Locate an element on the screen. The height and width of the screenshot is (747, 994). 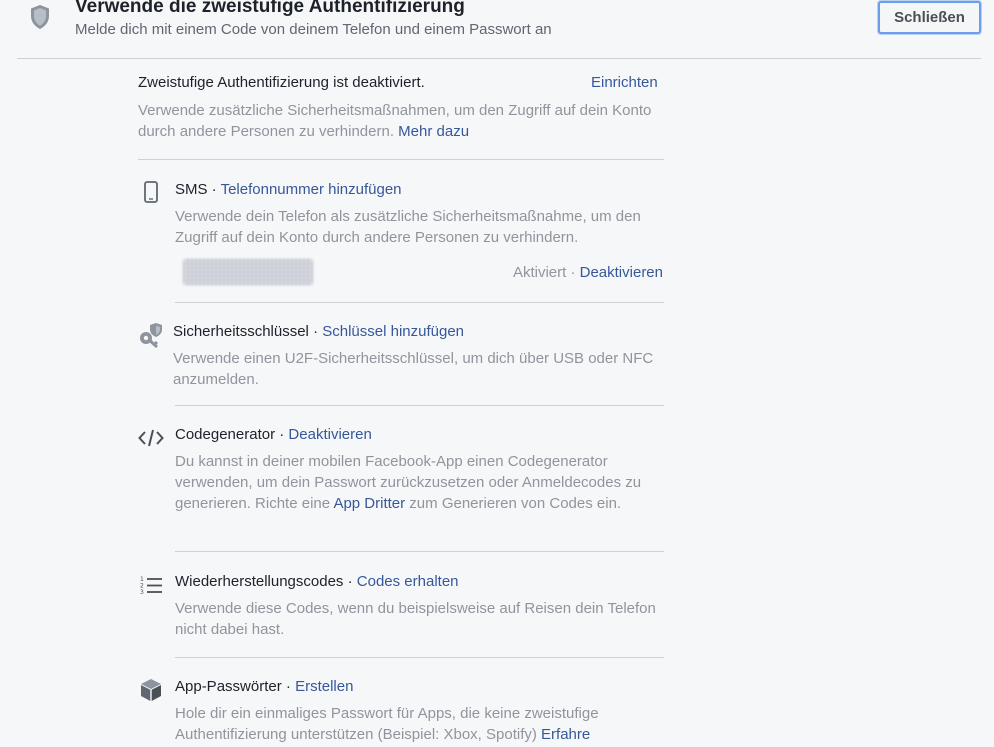
recovery-codes-divider is located at coordinates (419, 657).